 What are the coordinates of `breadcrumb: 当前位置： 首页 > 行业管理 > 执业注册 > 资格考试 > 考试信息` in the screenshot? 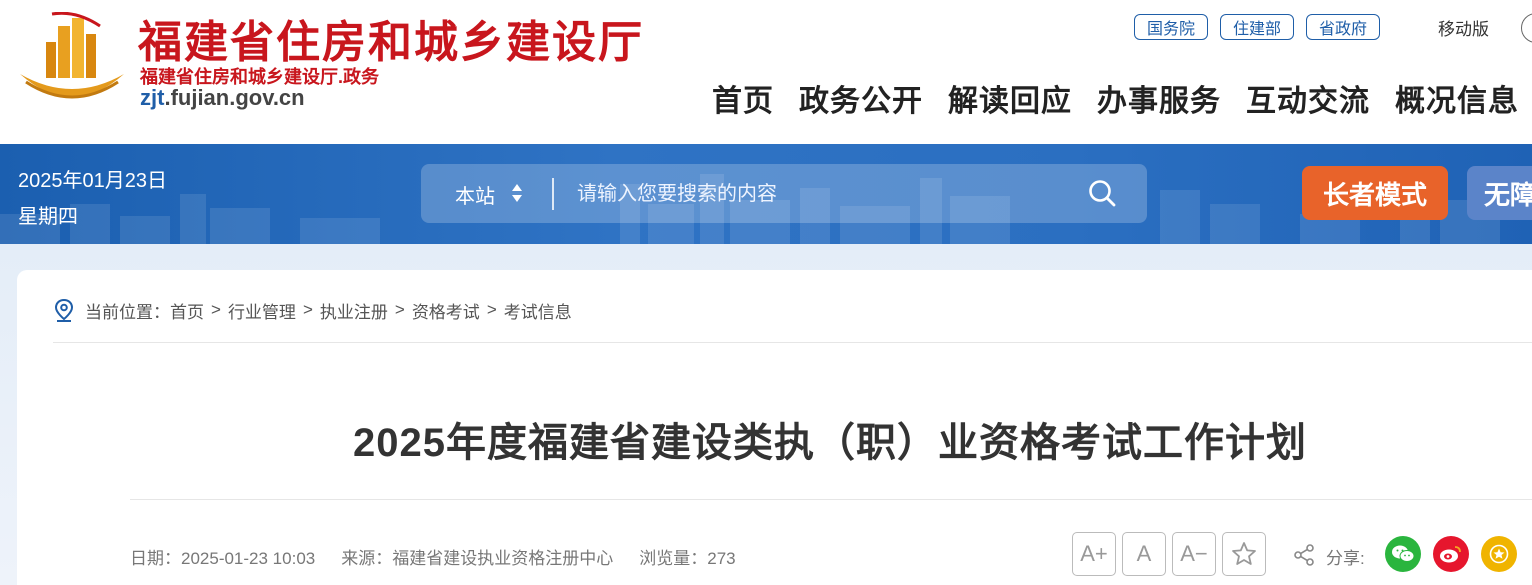 It's located at (312, 310).